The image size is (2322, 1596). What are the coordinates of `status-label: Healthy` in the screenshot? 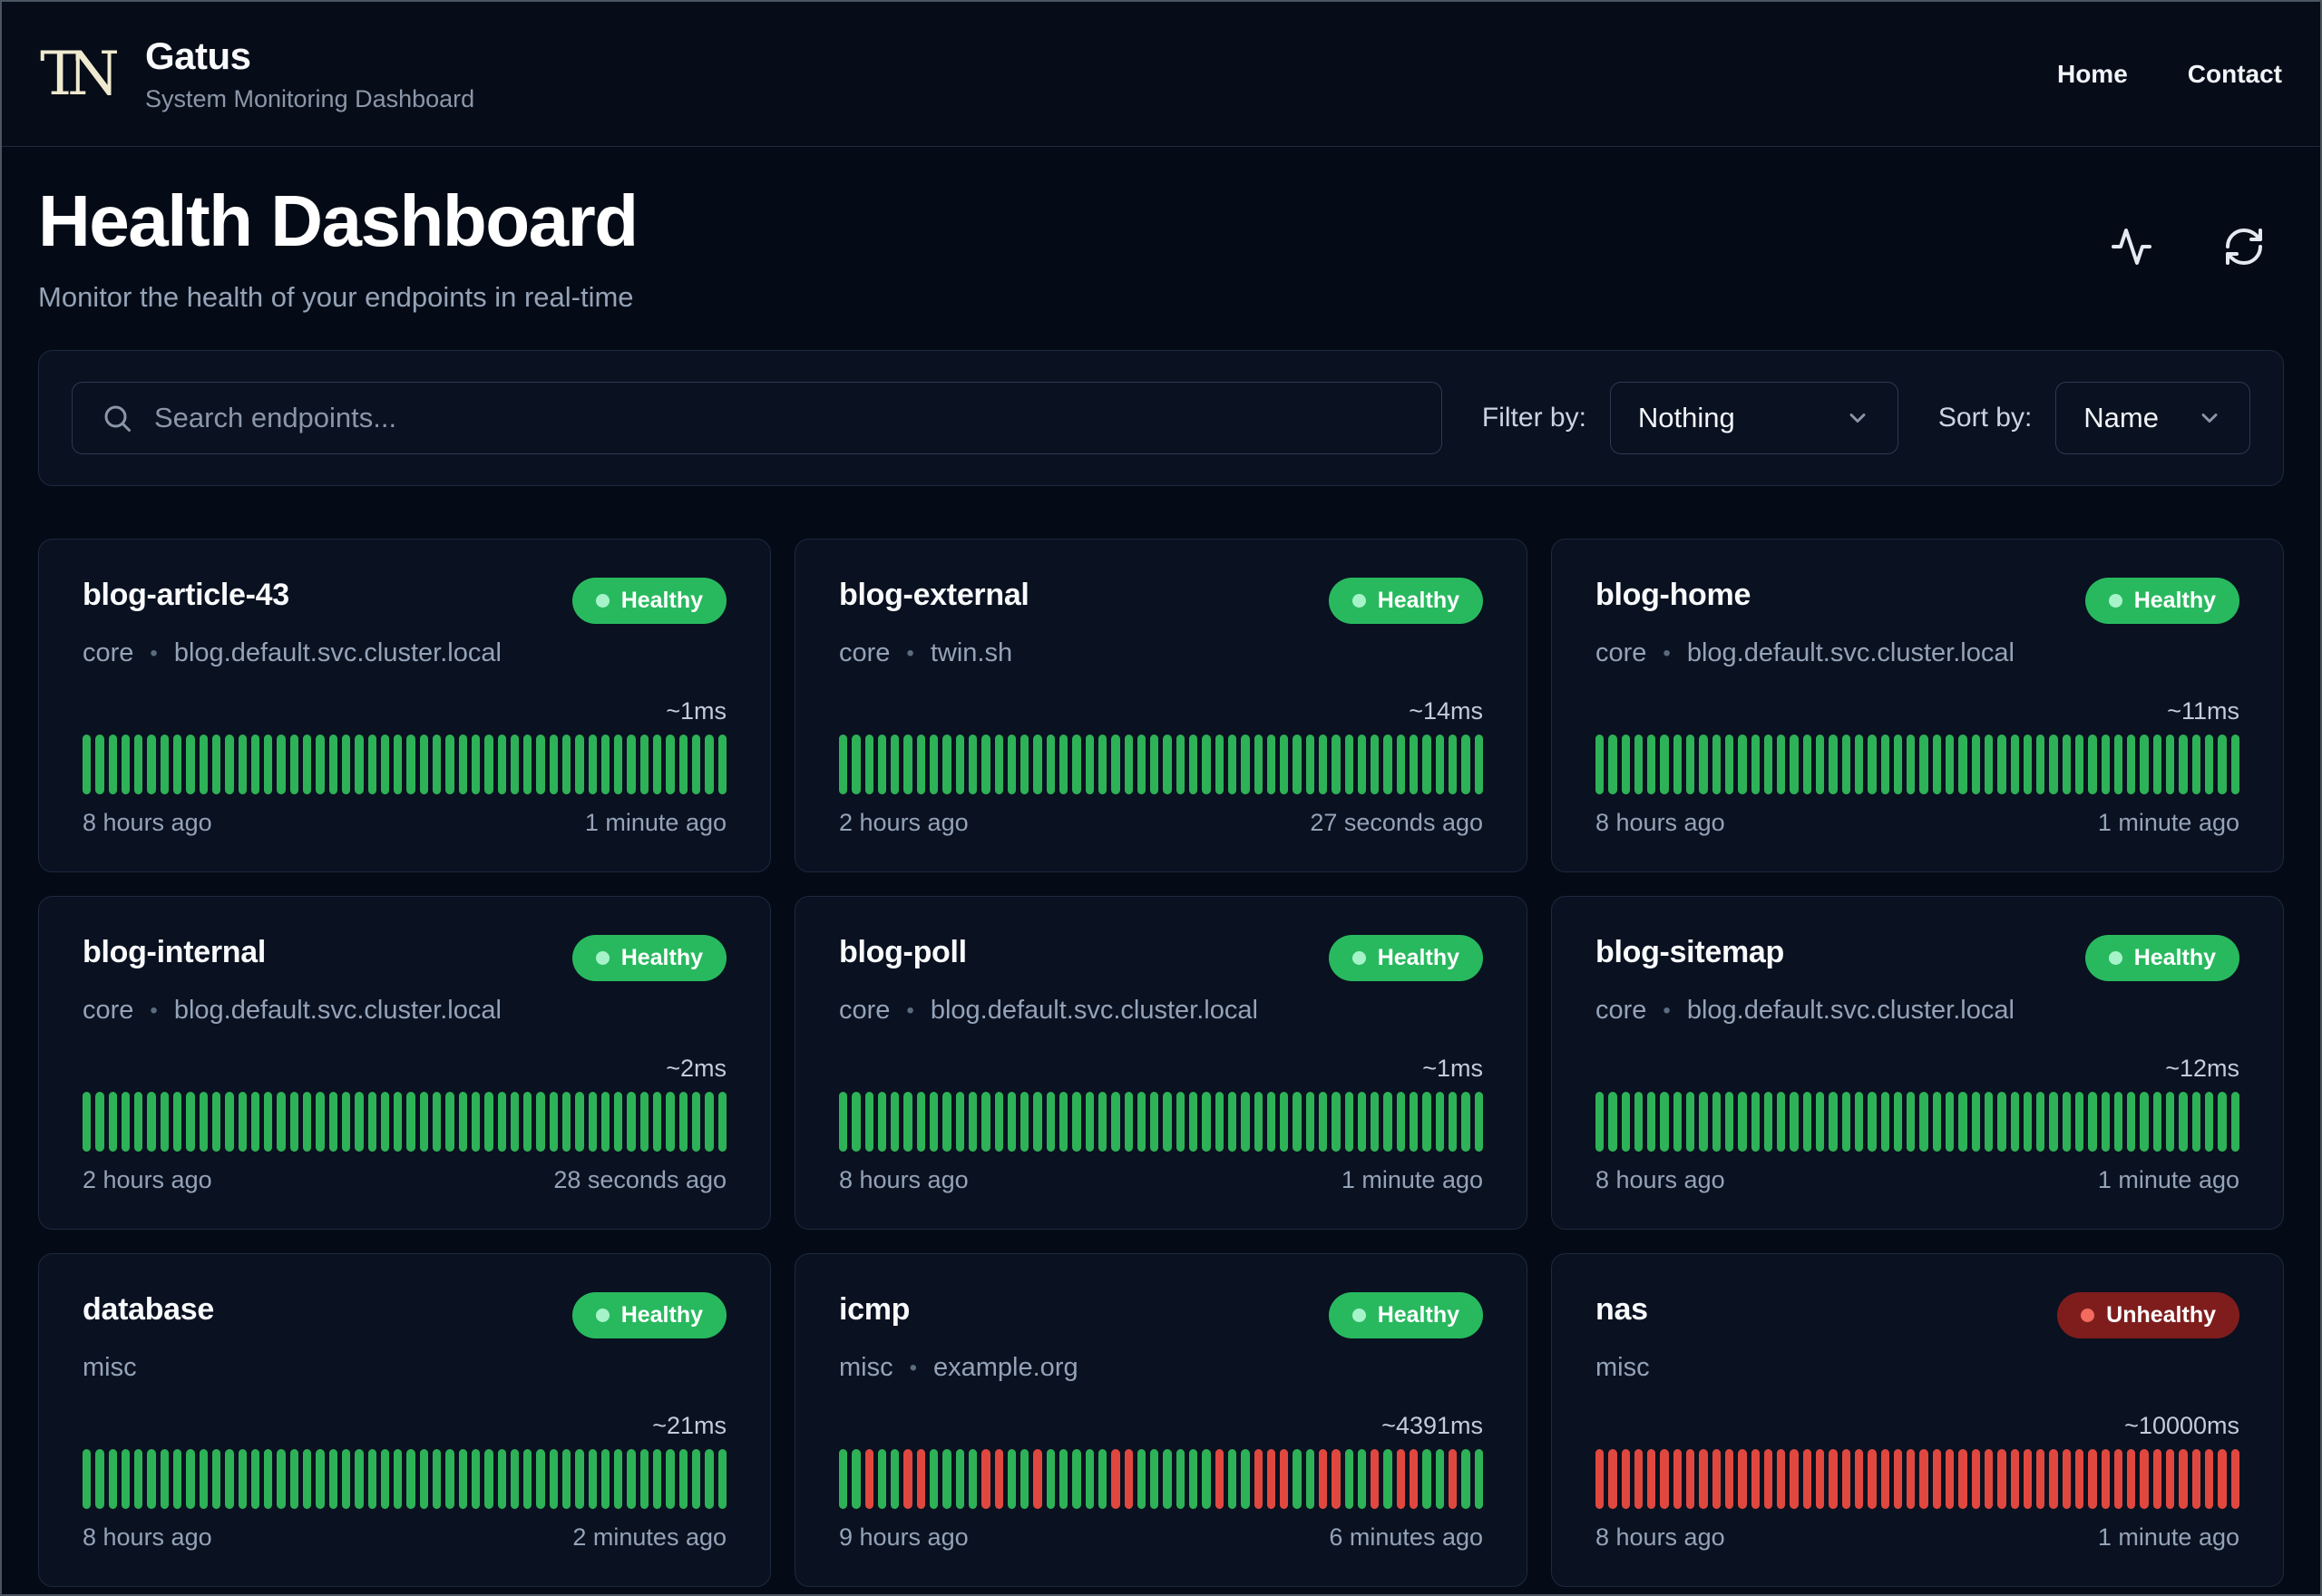 It's located at (661, 1315).